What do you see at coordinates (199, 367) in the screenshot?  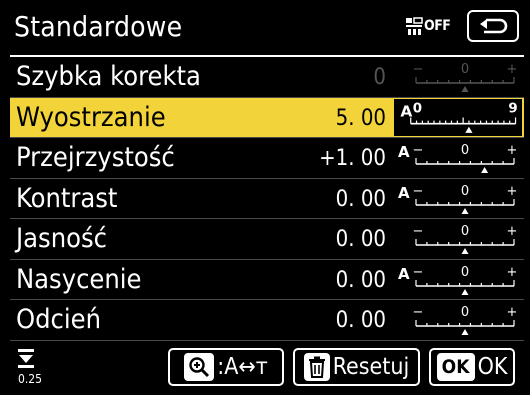 I see `zoom-in-key-icon` at bounding box center [199, 367].